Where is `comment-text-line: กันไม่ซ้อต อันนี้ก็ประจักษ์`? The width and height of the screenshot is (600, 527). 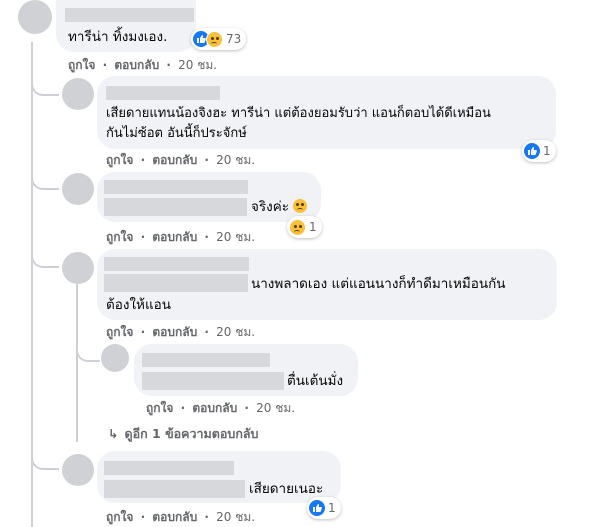
comment-text-line: กันไม่ซ้อต อันนี้ก็ประจักษ์ is located at coordinates (176, 133).